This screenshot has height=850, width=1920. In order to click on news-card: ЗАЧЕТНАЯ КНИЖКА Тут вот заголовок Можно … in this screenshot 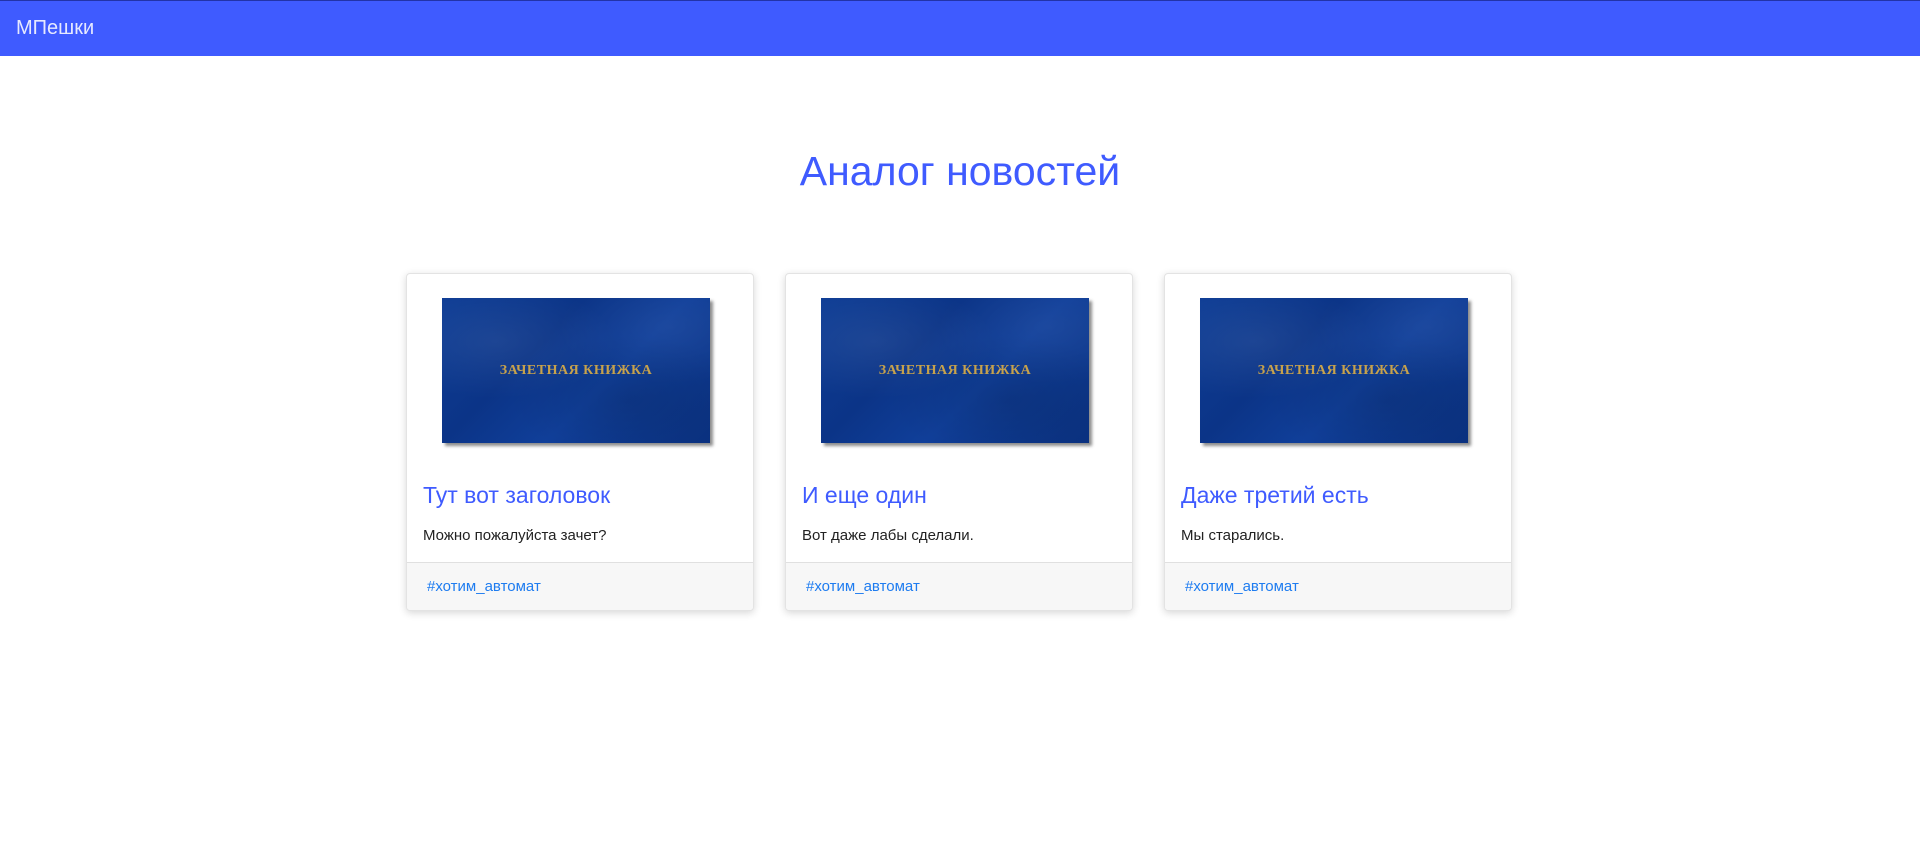, I will do `click(580, 442)`.